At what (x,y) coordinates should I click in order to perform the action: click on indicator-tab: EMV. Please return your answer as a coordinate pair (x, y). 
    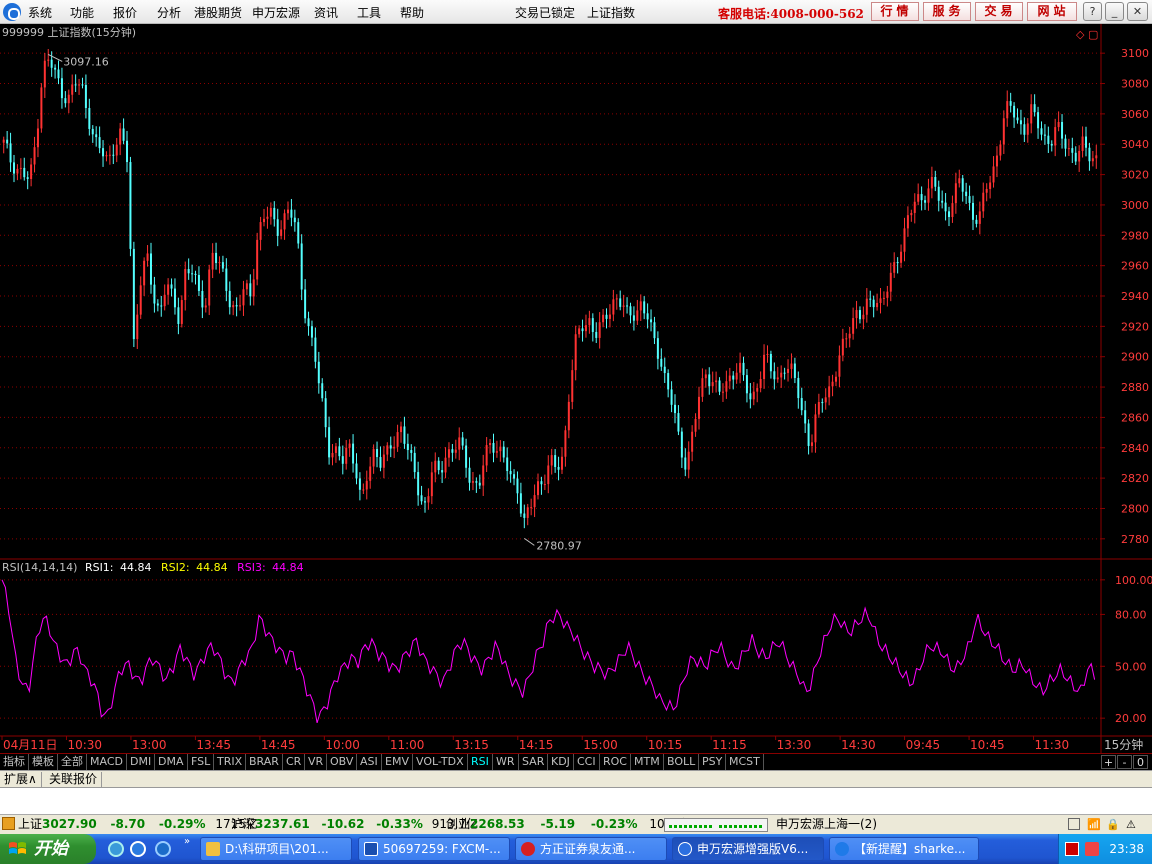
    Looking at the image, I should click on (397, 762).